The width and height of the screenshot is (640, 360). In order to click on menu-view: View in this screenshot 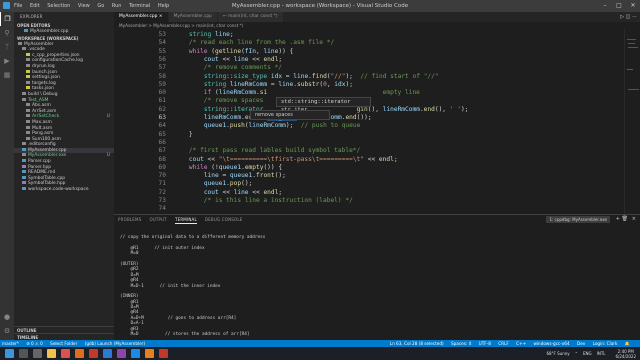, I will do `click(84, 6)`.